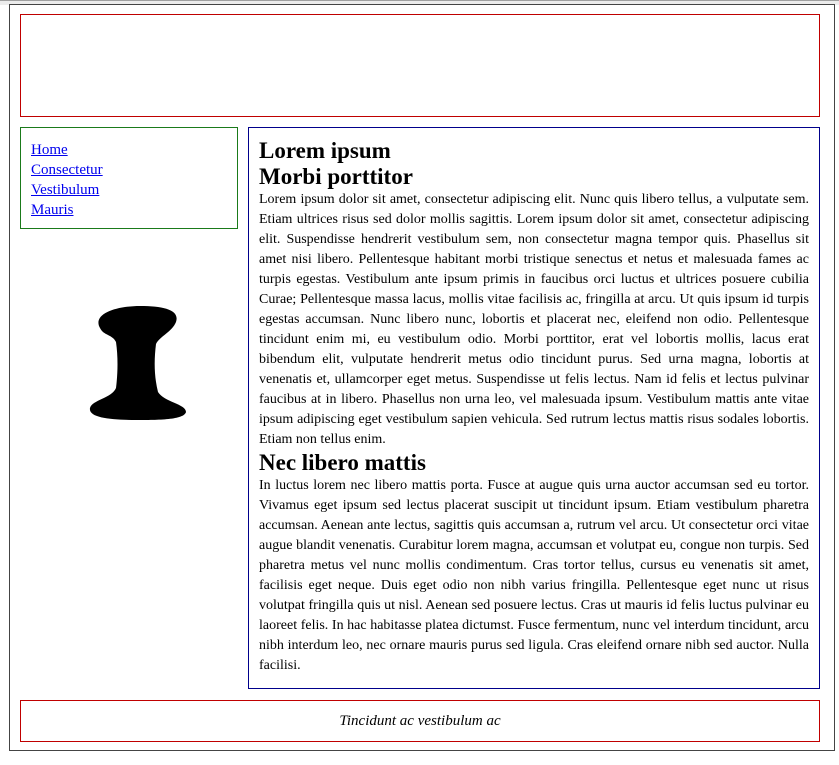  What do you see at coordinates (336, 176) in the screenshot?
I see `section-heading-morbi: Morbi porttitor` at bounding box center [336, 176].